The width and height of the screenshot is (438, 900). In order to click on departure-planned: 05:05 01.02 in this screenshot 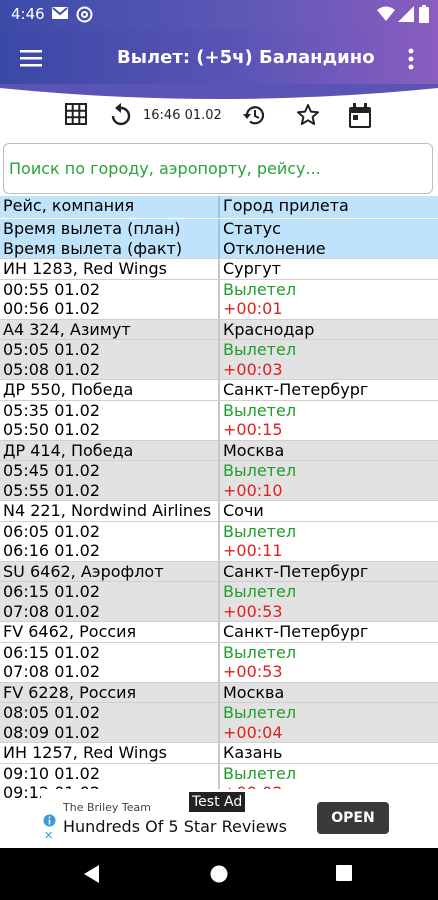, I will do `click(51, 349)`.